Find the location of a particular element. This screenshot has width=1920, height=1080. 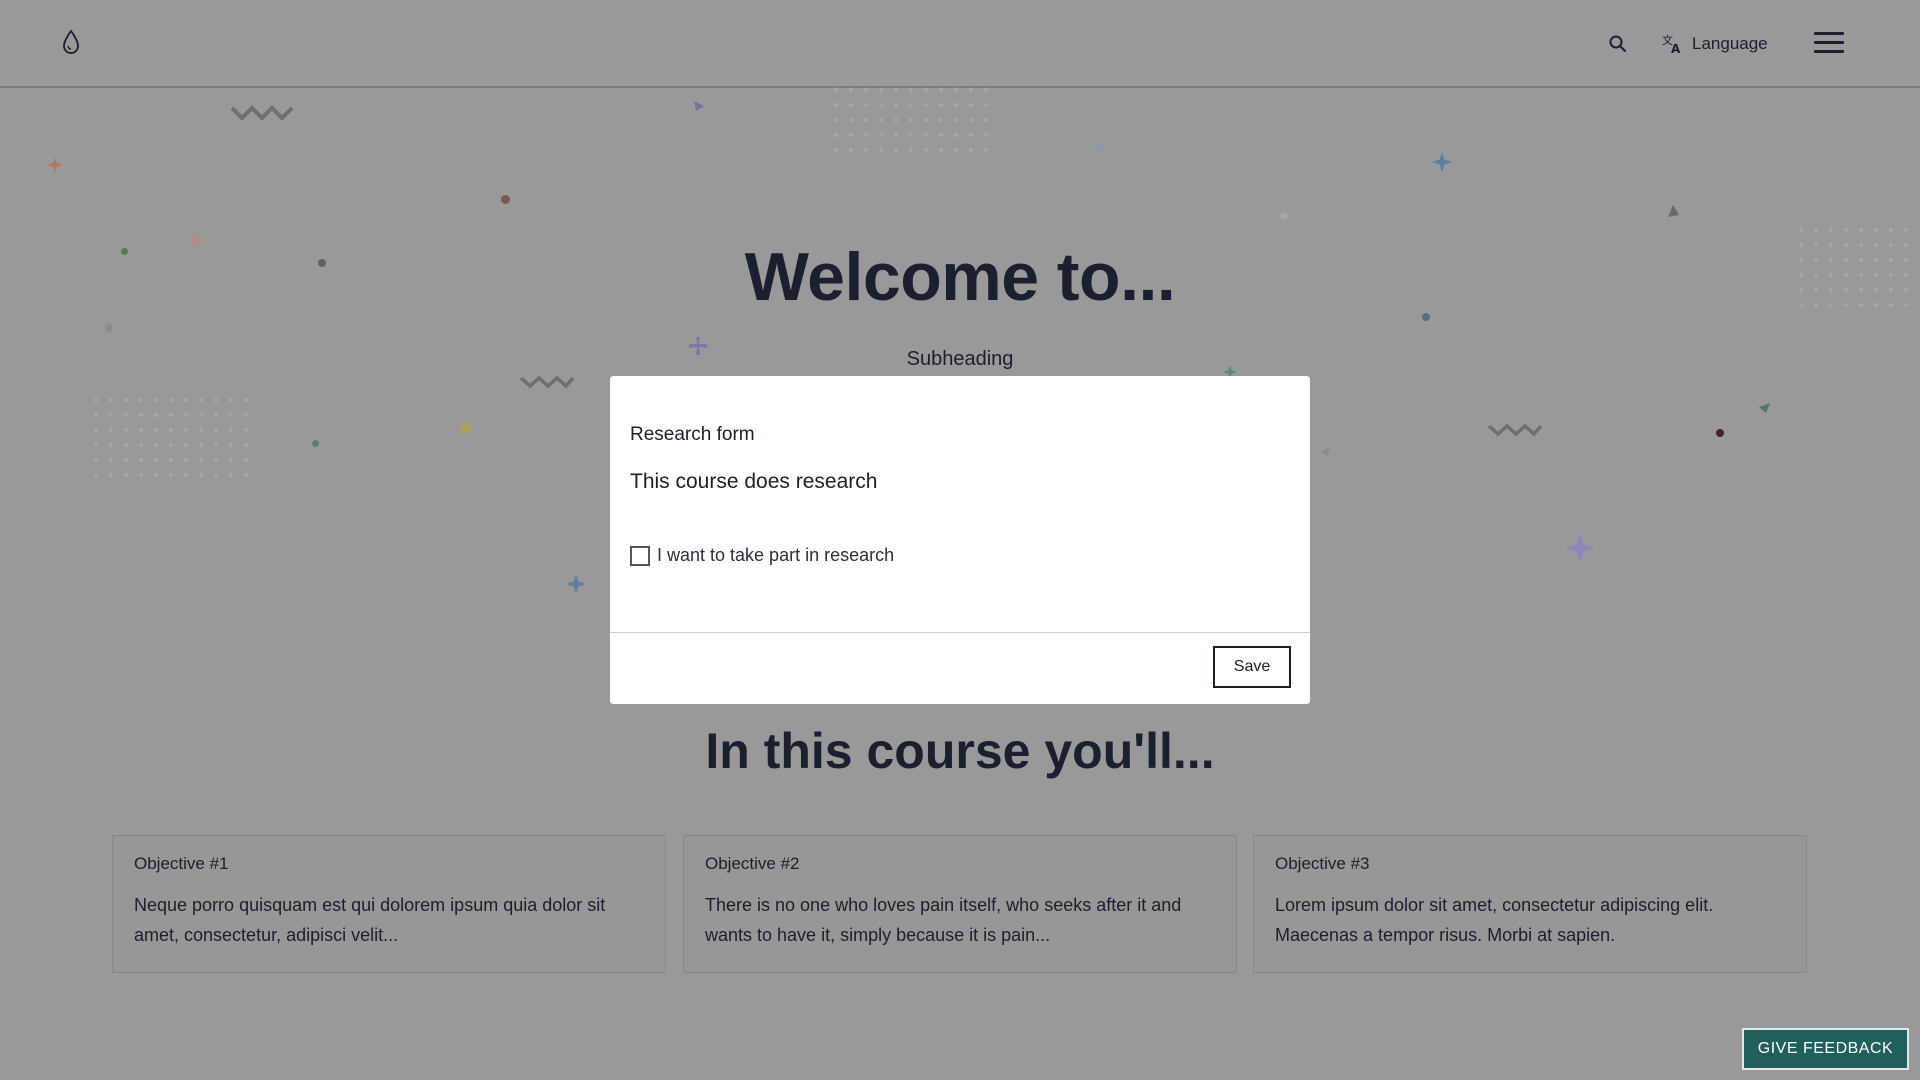

objective-title: Objective #3 is located at coordinates (1322, 863).